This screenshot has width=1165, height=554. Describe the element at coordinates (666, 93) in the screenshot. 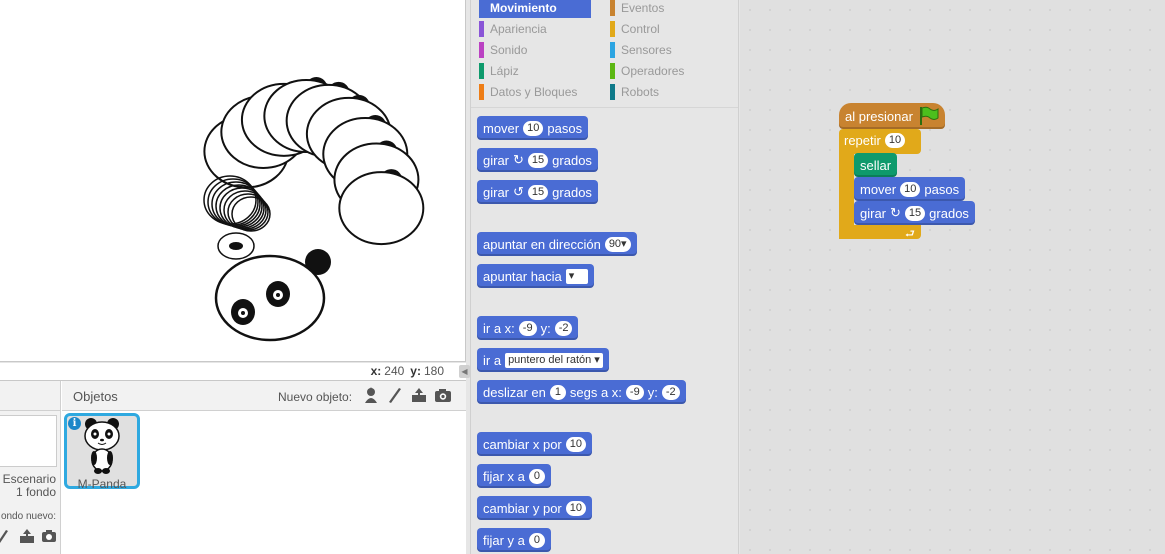

I see `category-robots: Robots` at that location.